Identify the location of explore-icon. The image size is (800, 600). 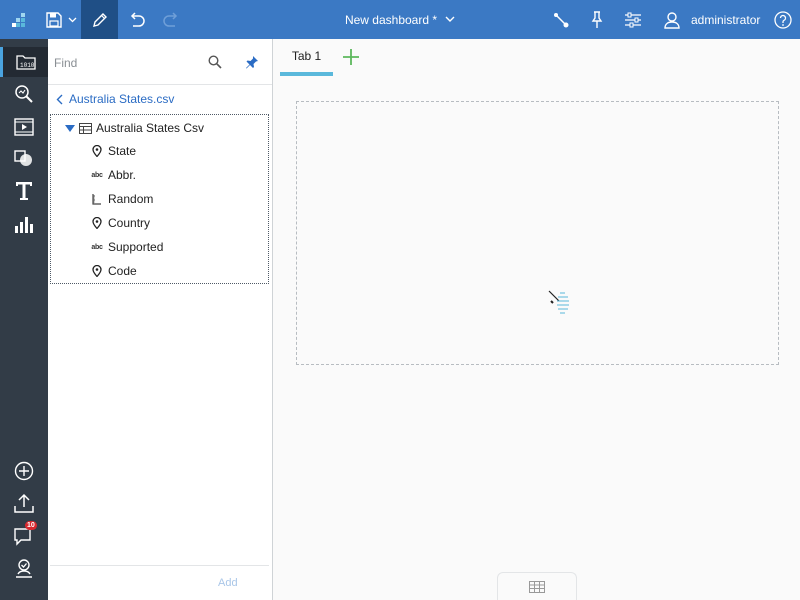
(24, 94).